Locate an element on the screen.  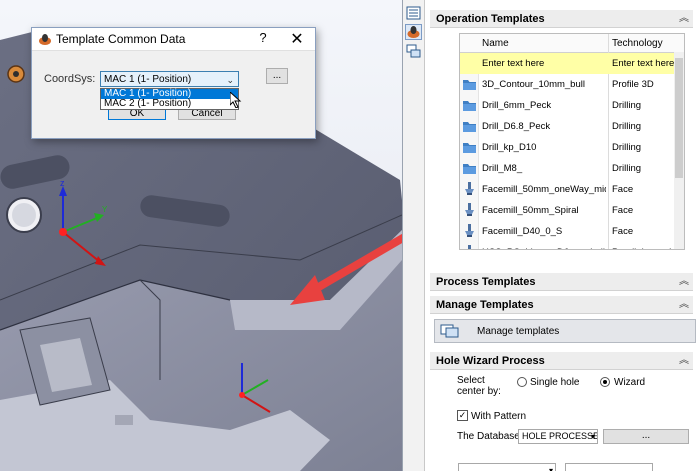
operation-templates-header: Operation Templates ︽ is located at coordinates (561, 19).